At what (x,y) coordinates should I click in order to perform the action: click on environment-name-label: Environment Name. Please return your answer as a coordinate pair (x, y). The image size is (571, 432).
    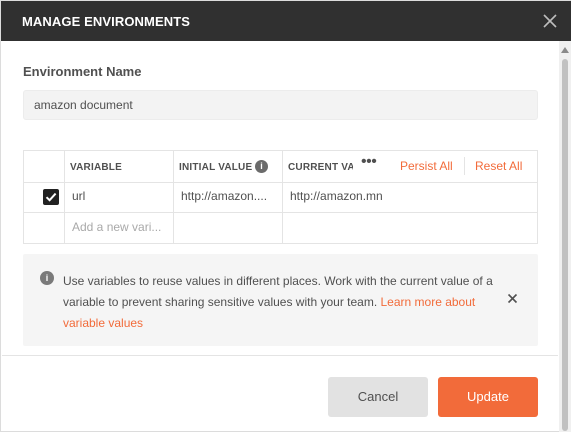
    Looking at the image, I should click on (82, 71).